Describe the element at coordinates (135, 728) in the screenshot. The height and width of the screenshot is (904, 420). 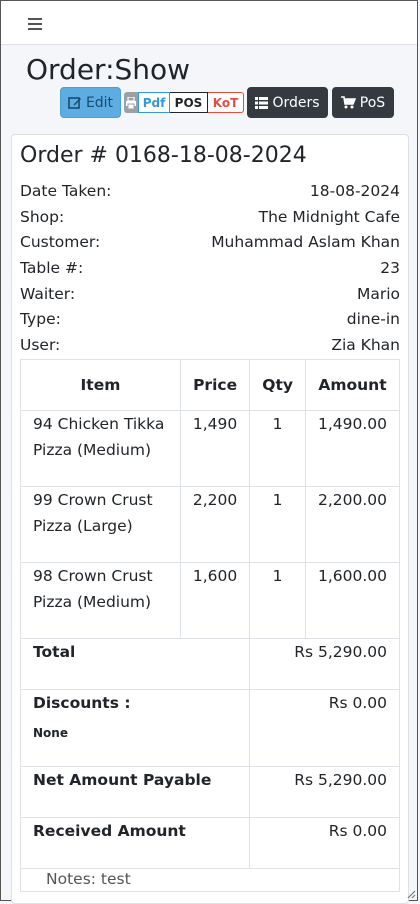
I see `discounts-cell: Discounts : None` at that location.